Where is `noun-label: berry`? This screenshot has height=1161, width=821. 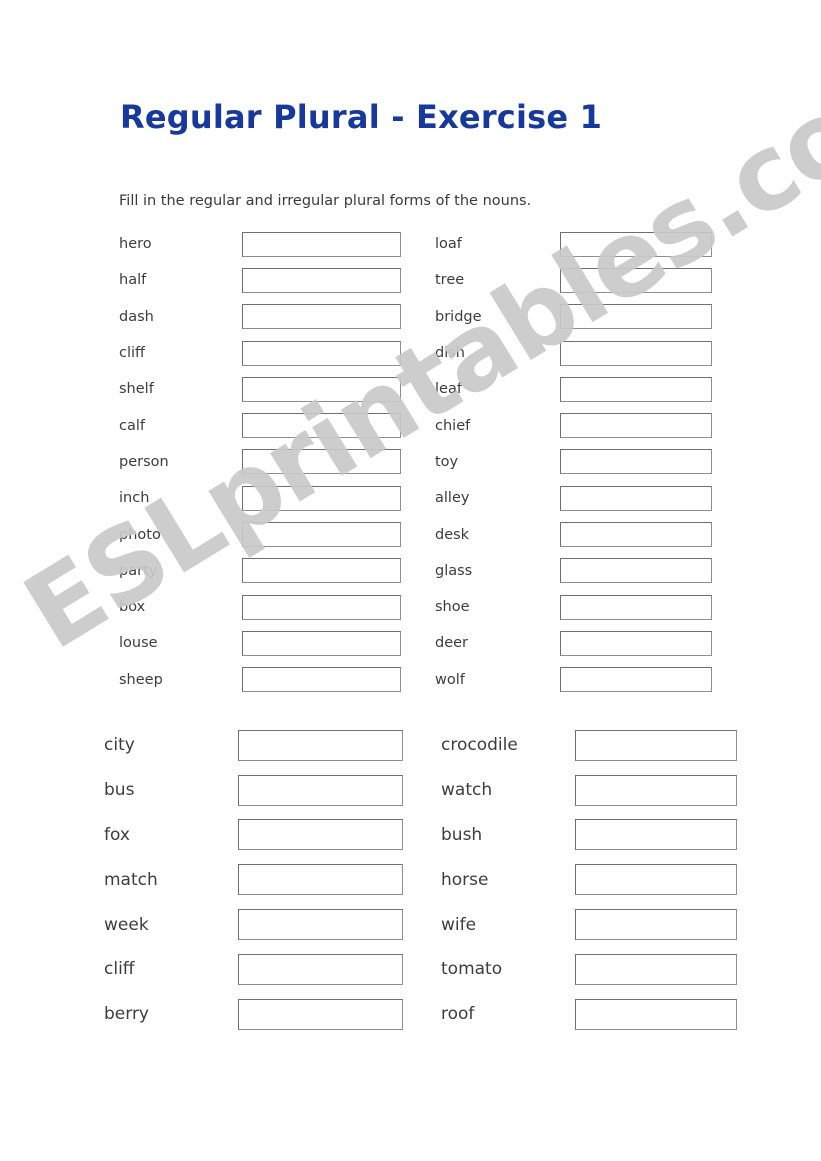 noun-label: berry is located at coordinates (126, 1014).